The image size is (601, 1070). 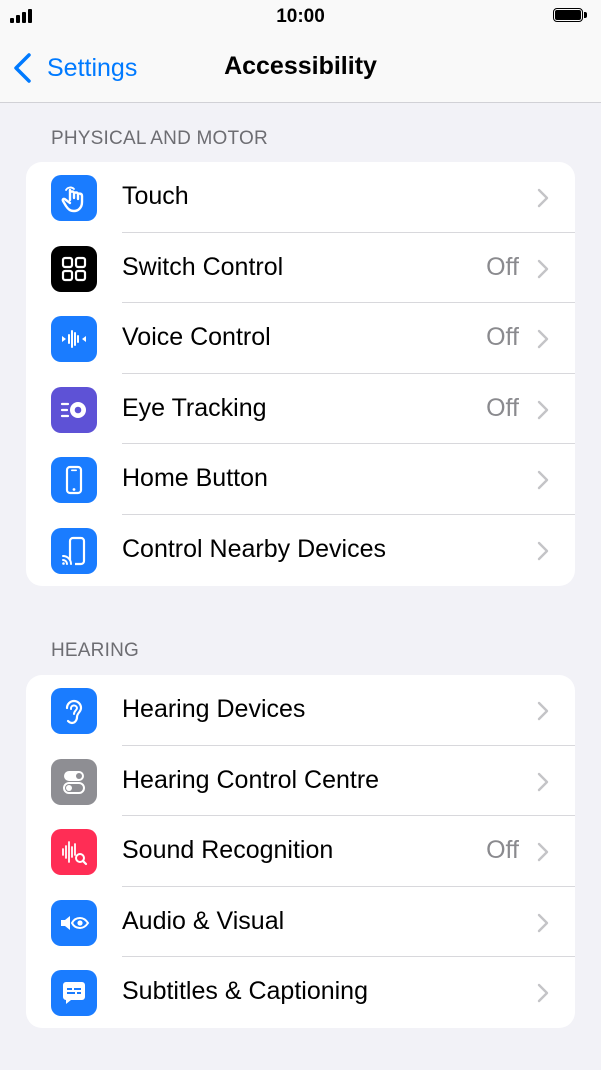 What do you see at coordinates (300, 479) in the screenshot?
I see `row-home-button: Home Button` at bounding box center [300, 479].